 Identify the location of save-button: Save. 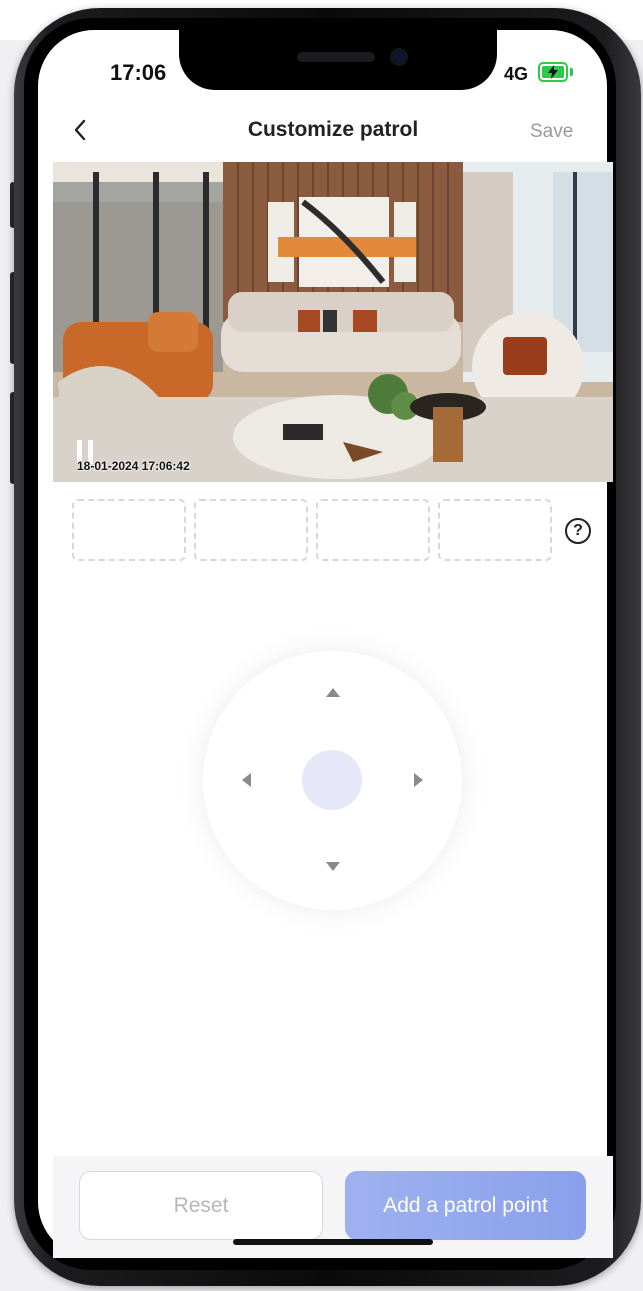
(551, 132).